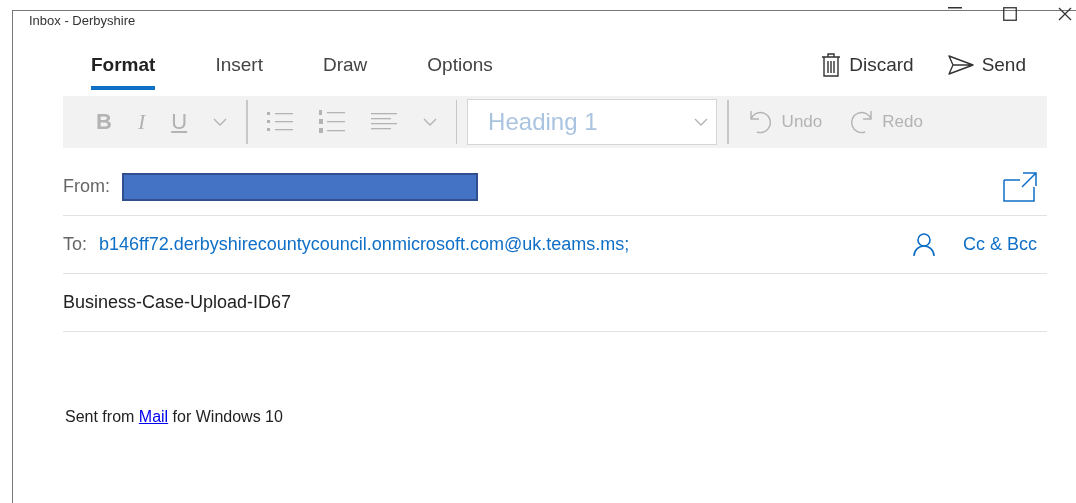  Describe the element at coordinates (1065, 14) in the screenshot. I see `close-icon` at that location.